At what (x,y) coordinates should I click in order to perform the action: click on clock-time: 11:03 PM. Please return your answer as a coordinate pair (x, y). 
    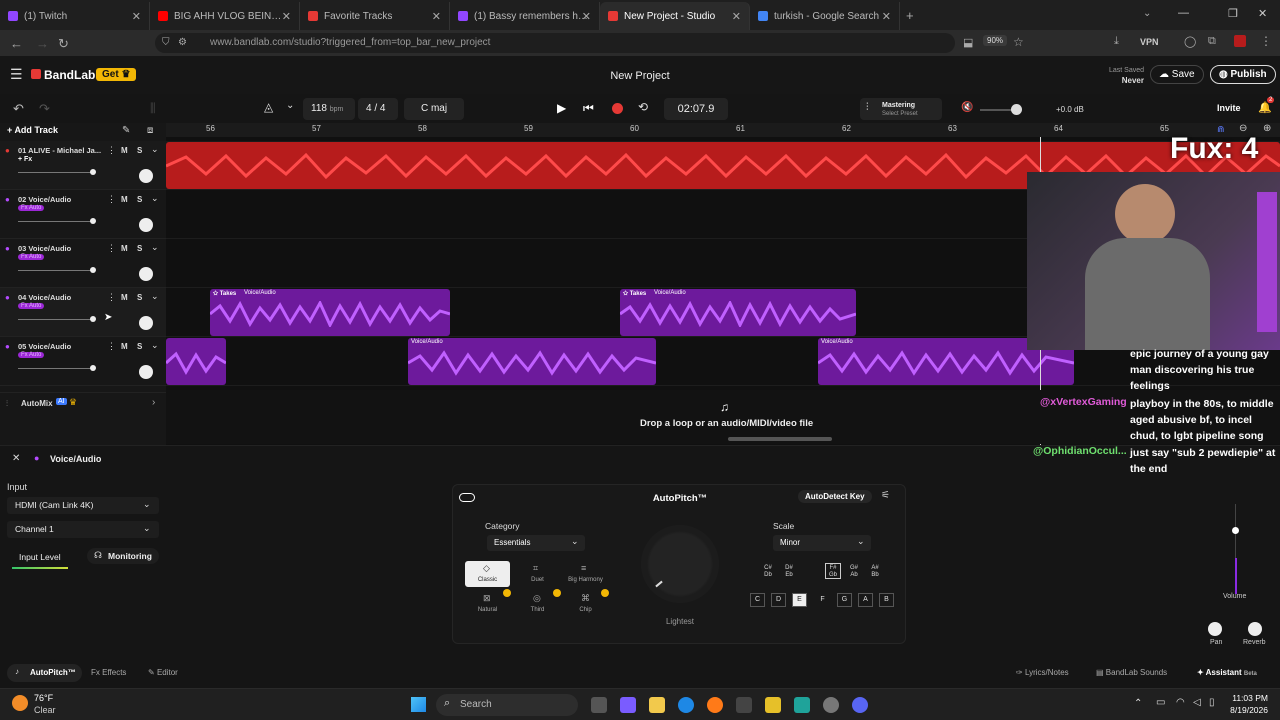
    Looking at the image, I should click on (1247, 698).